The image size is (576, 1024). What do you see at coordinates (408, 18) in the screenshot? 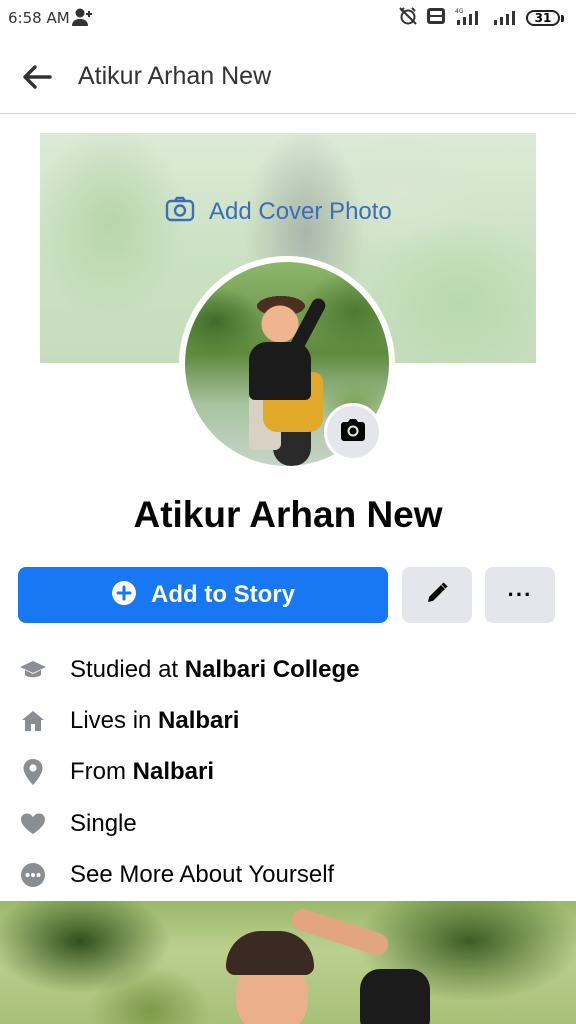
I see `alarm-off-icon` at bounding box center [408, 18].